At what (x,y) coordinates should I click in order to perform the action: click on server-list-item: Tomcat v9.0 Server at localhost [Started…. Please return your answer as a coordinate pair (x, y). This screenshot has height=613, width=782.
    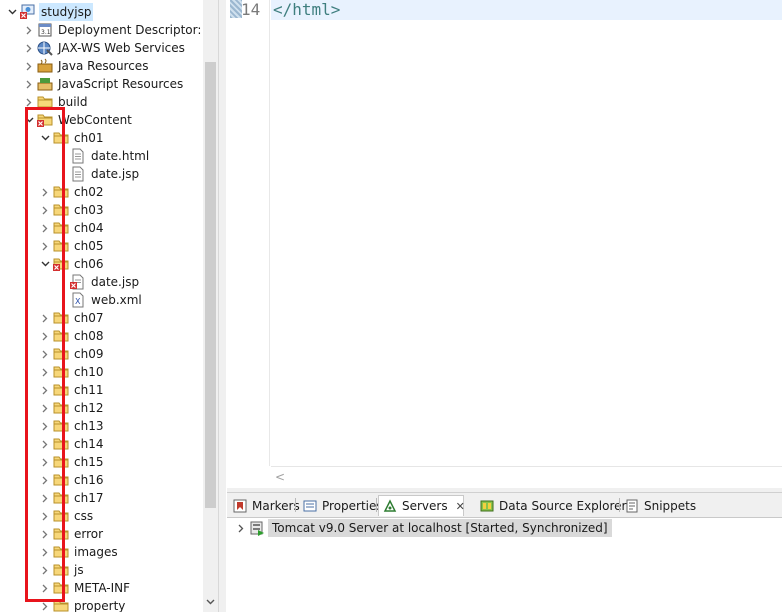
    Looking at the image, I should click on (423, 528).